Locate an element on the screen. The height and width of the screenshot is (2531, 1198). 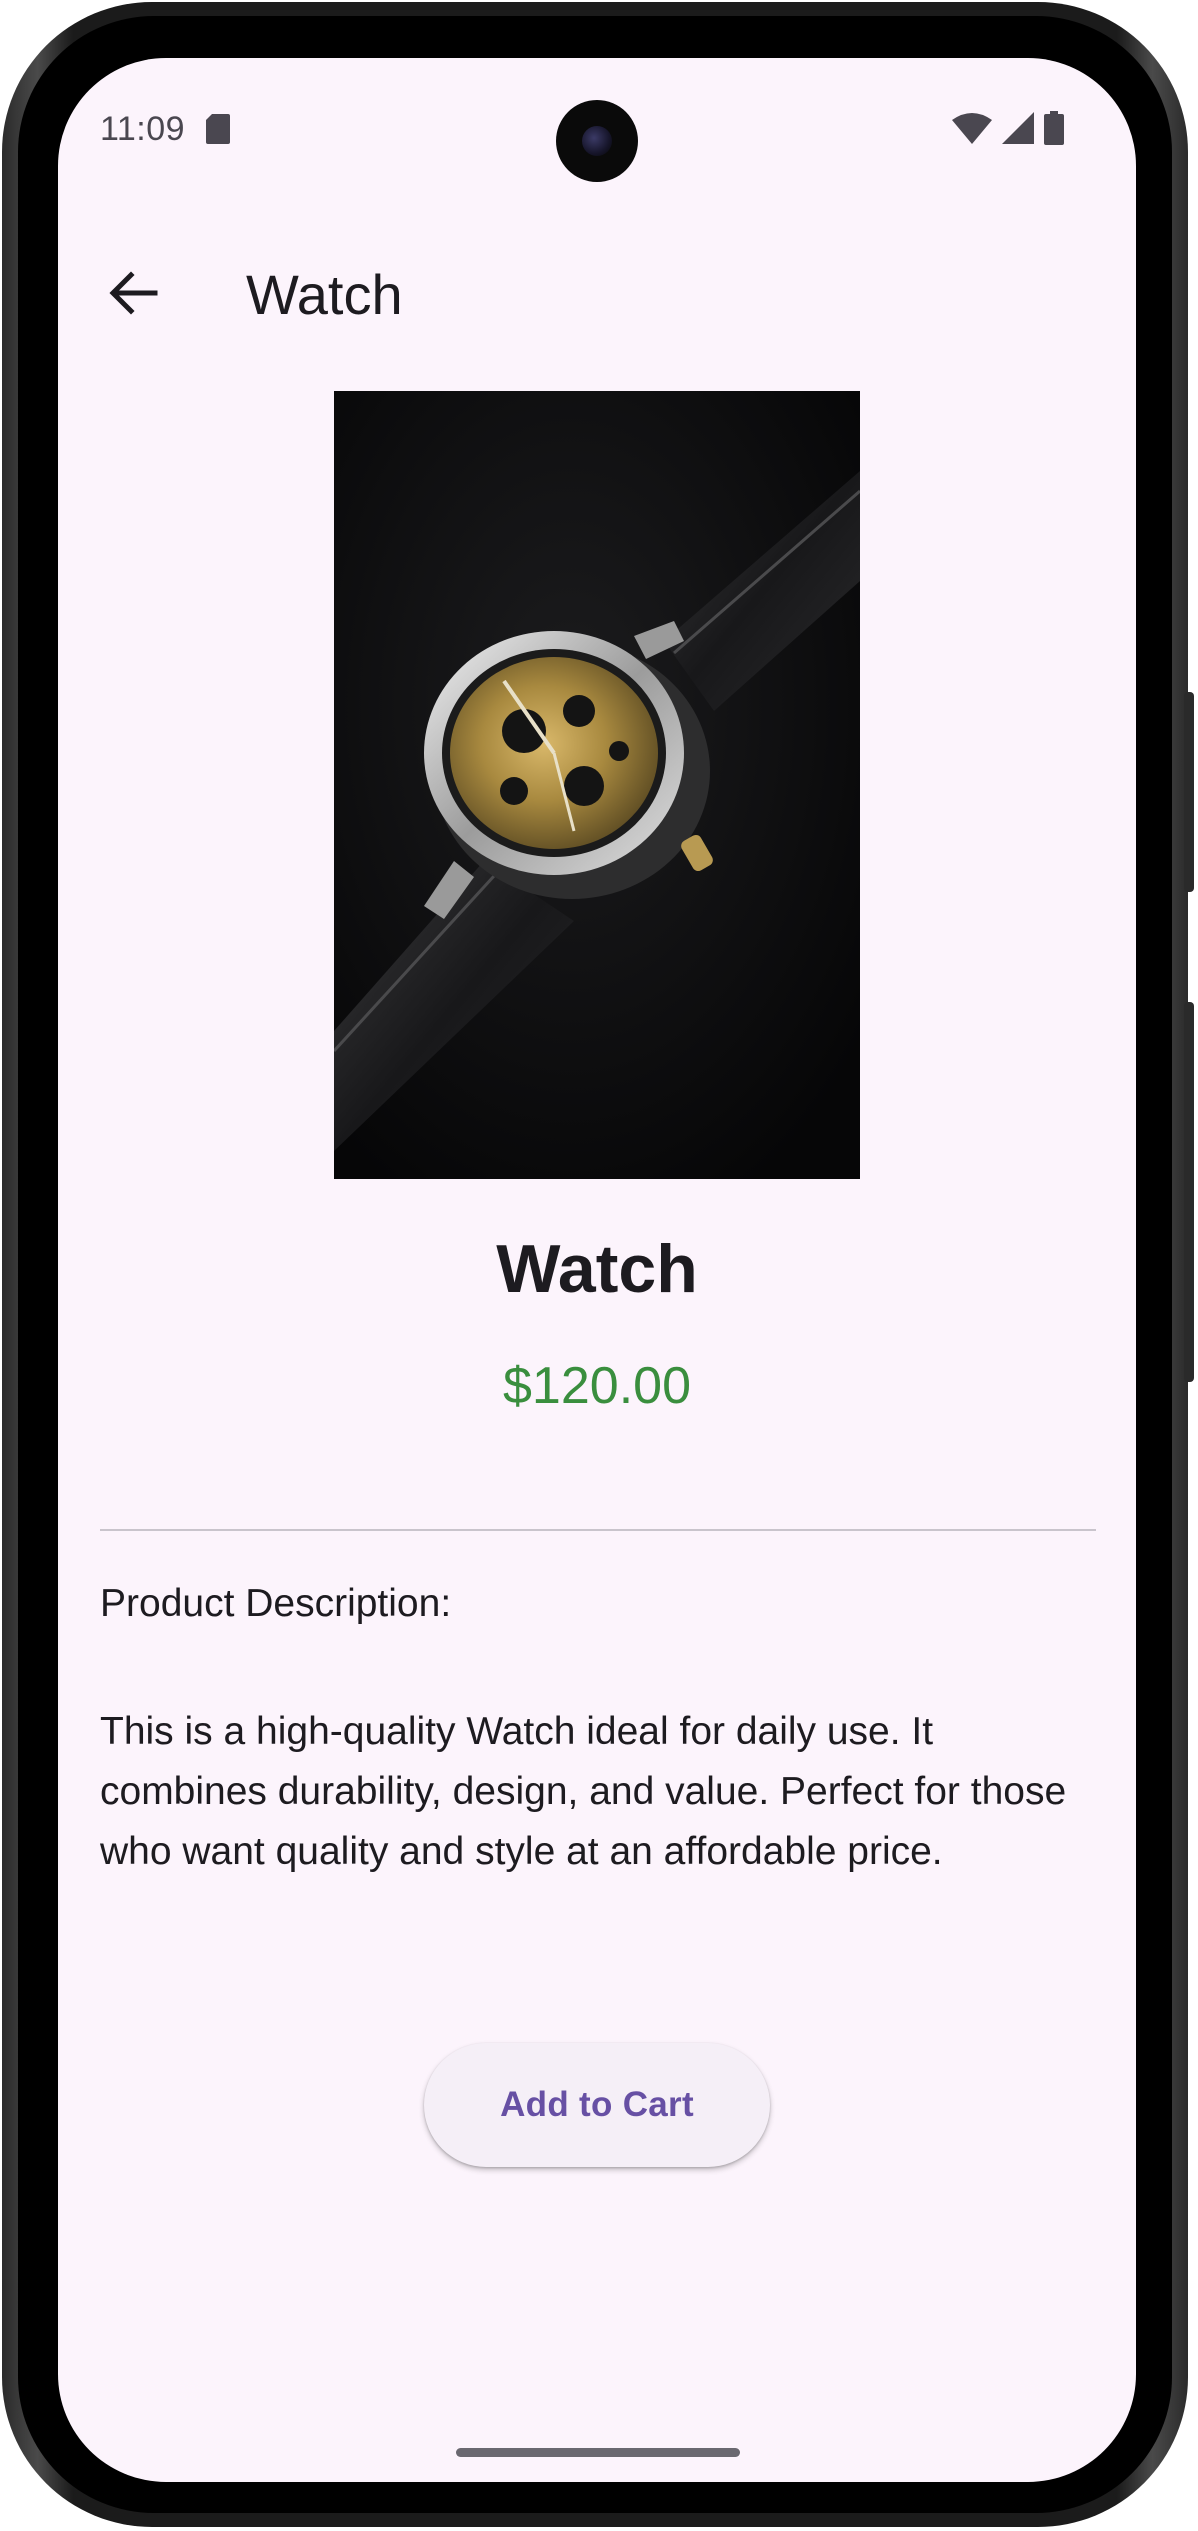
watch-photo is located at coordinates (597, 785).